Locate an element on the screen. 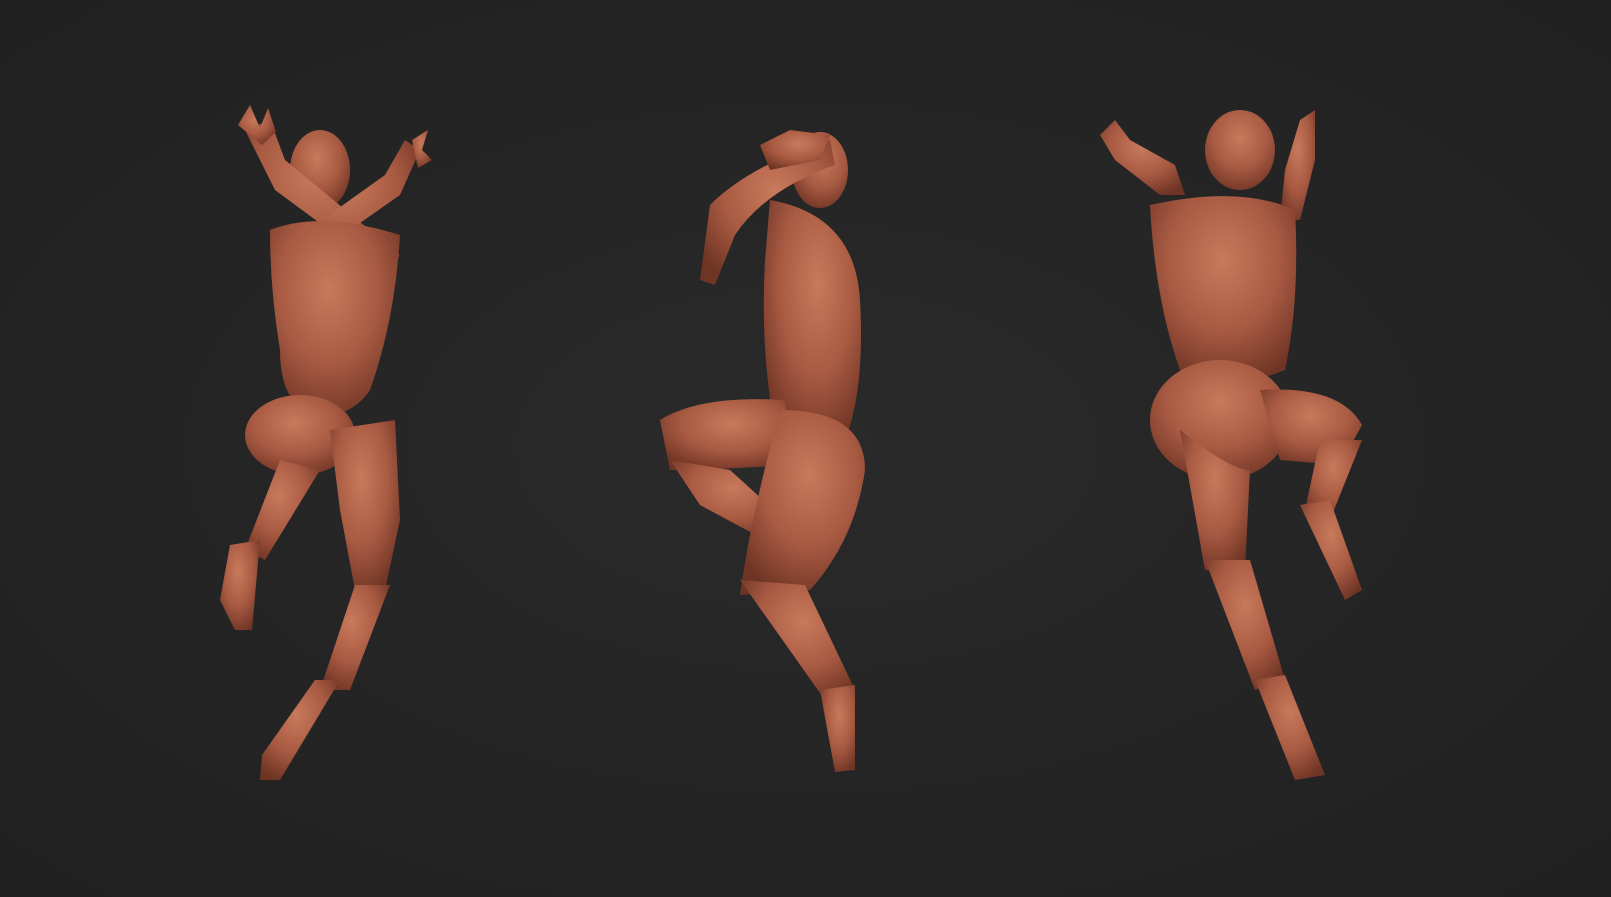  figure-front-view is located at coordinates (320, 410).